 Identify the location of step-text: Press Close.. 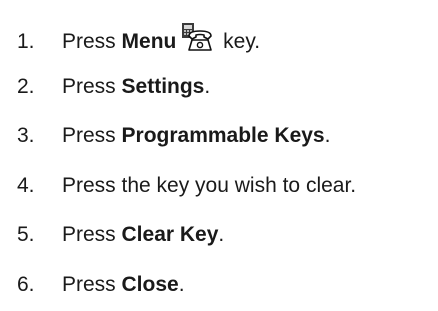
(123, 284).